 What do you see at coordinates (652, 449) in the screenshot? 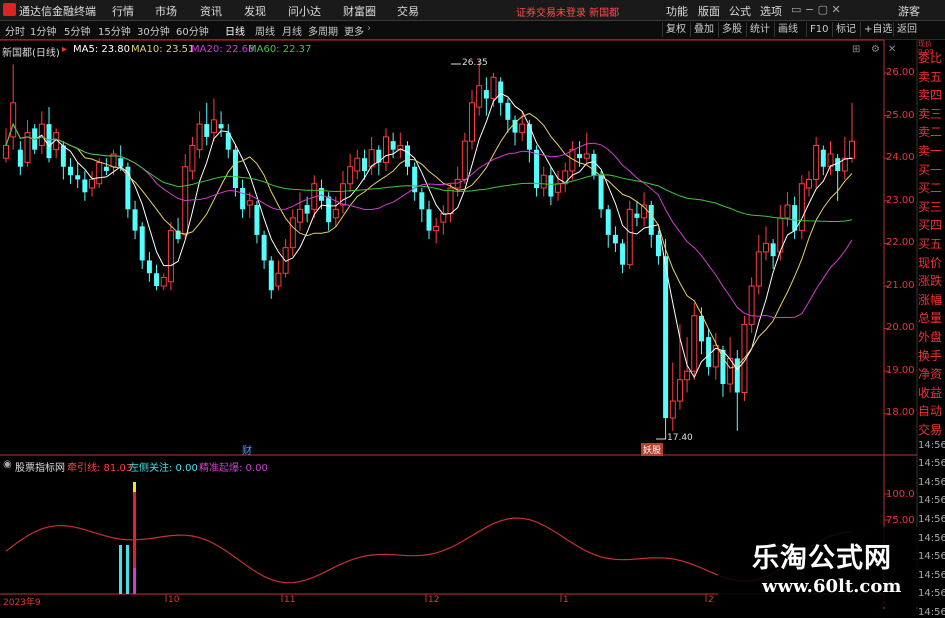
I see `demon-stock-badge: 妖股` at bounding box center [652, 449].